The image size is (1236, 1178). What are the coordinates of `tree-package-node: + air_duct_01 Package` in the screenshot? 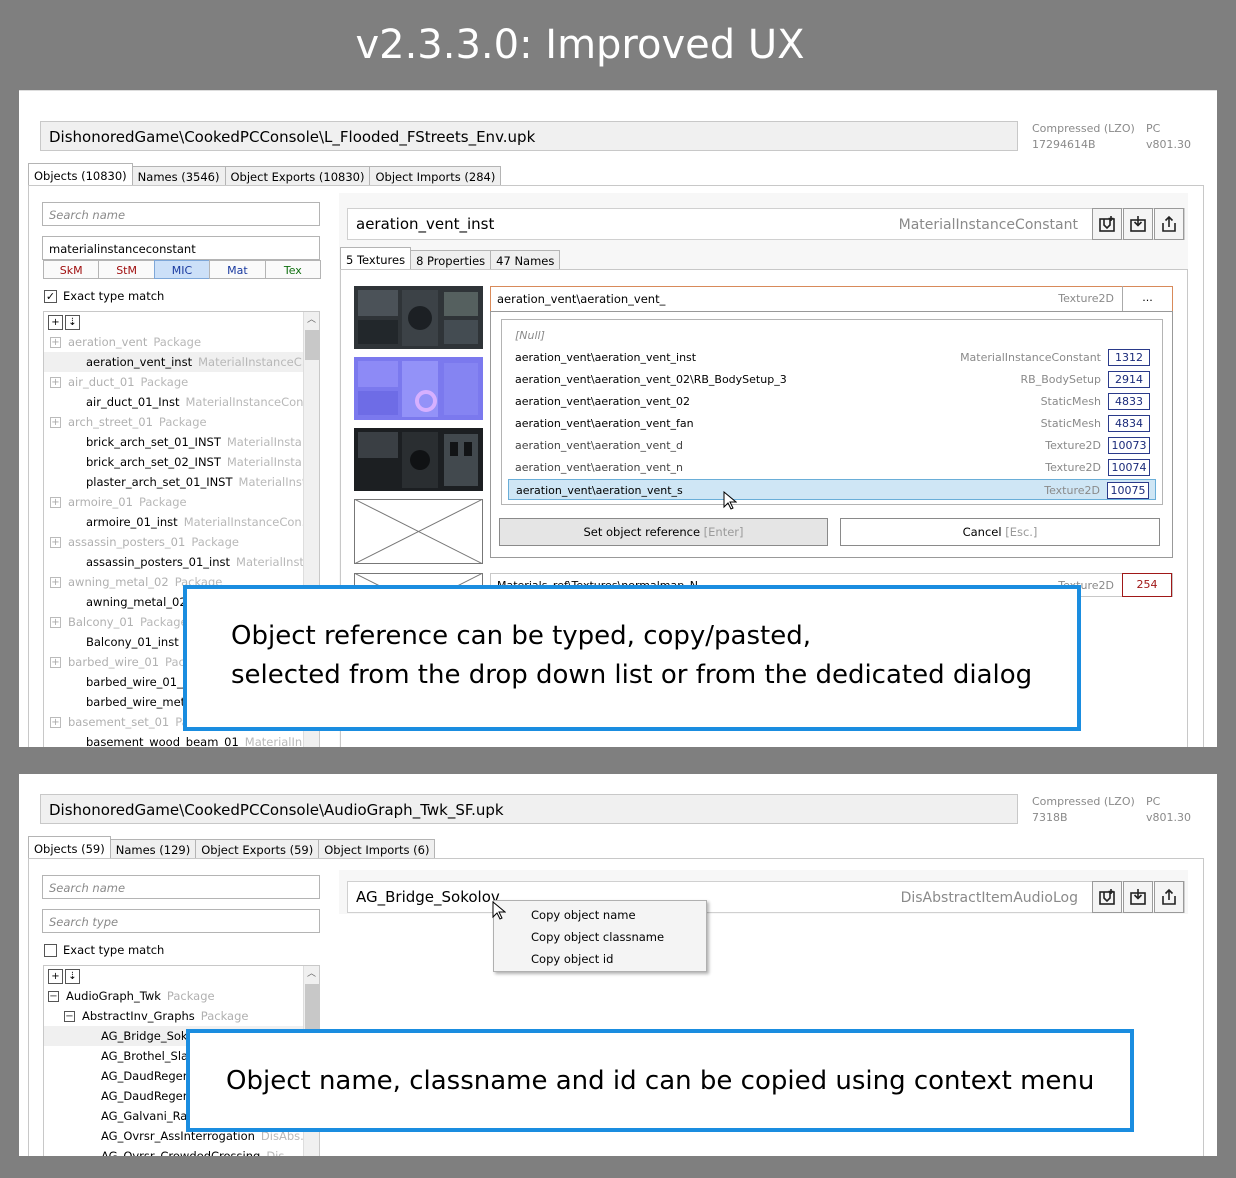 It's located at (180, 382).